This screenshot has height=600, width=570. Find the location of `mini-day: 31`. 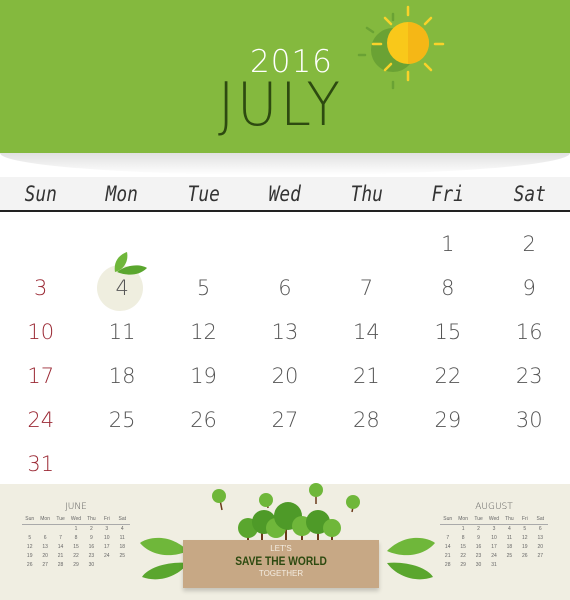

mini-day: 31 is located at coordinates (494, 565).